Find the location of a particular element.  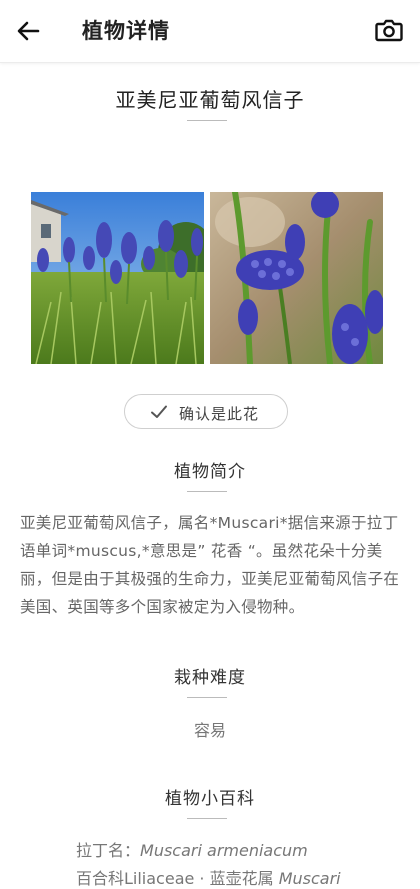

difficulty-divider is located at coordinates (207, 697).